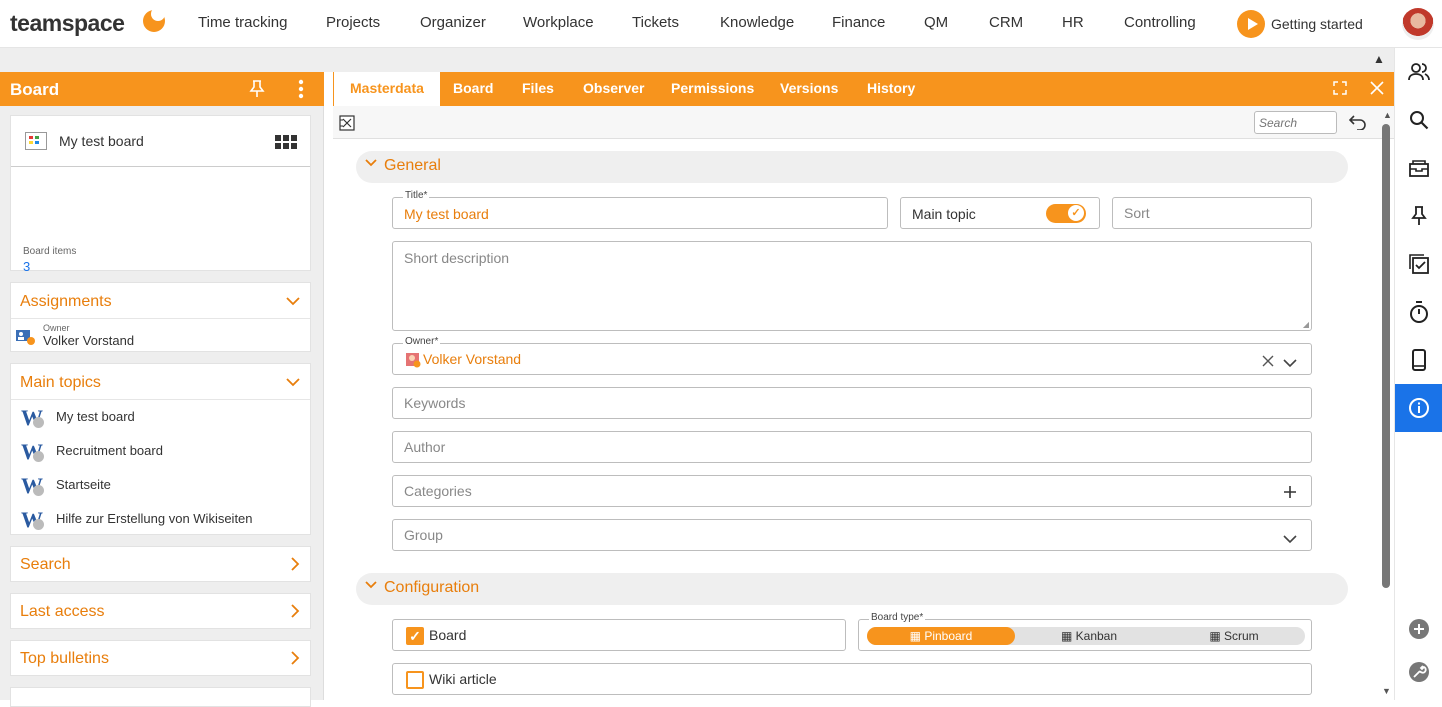 The height and width of the screenshot is (707, 1442). I want to click on owner-label: Owner, so click(56, 328).